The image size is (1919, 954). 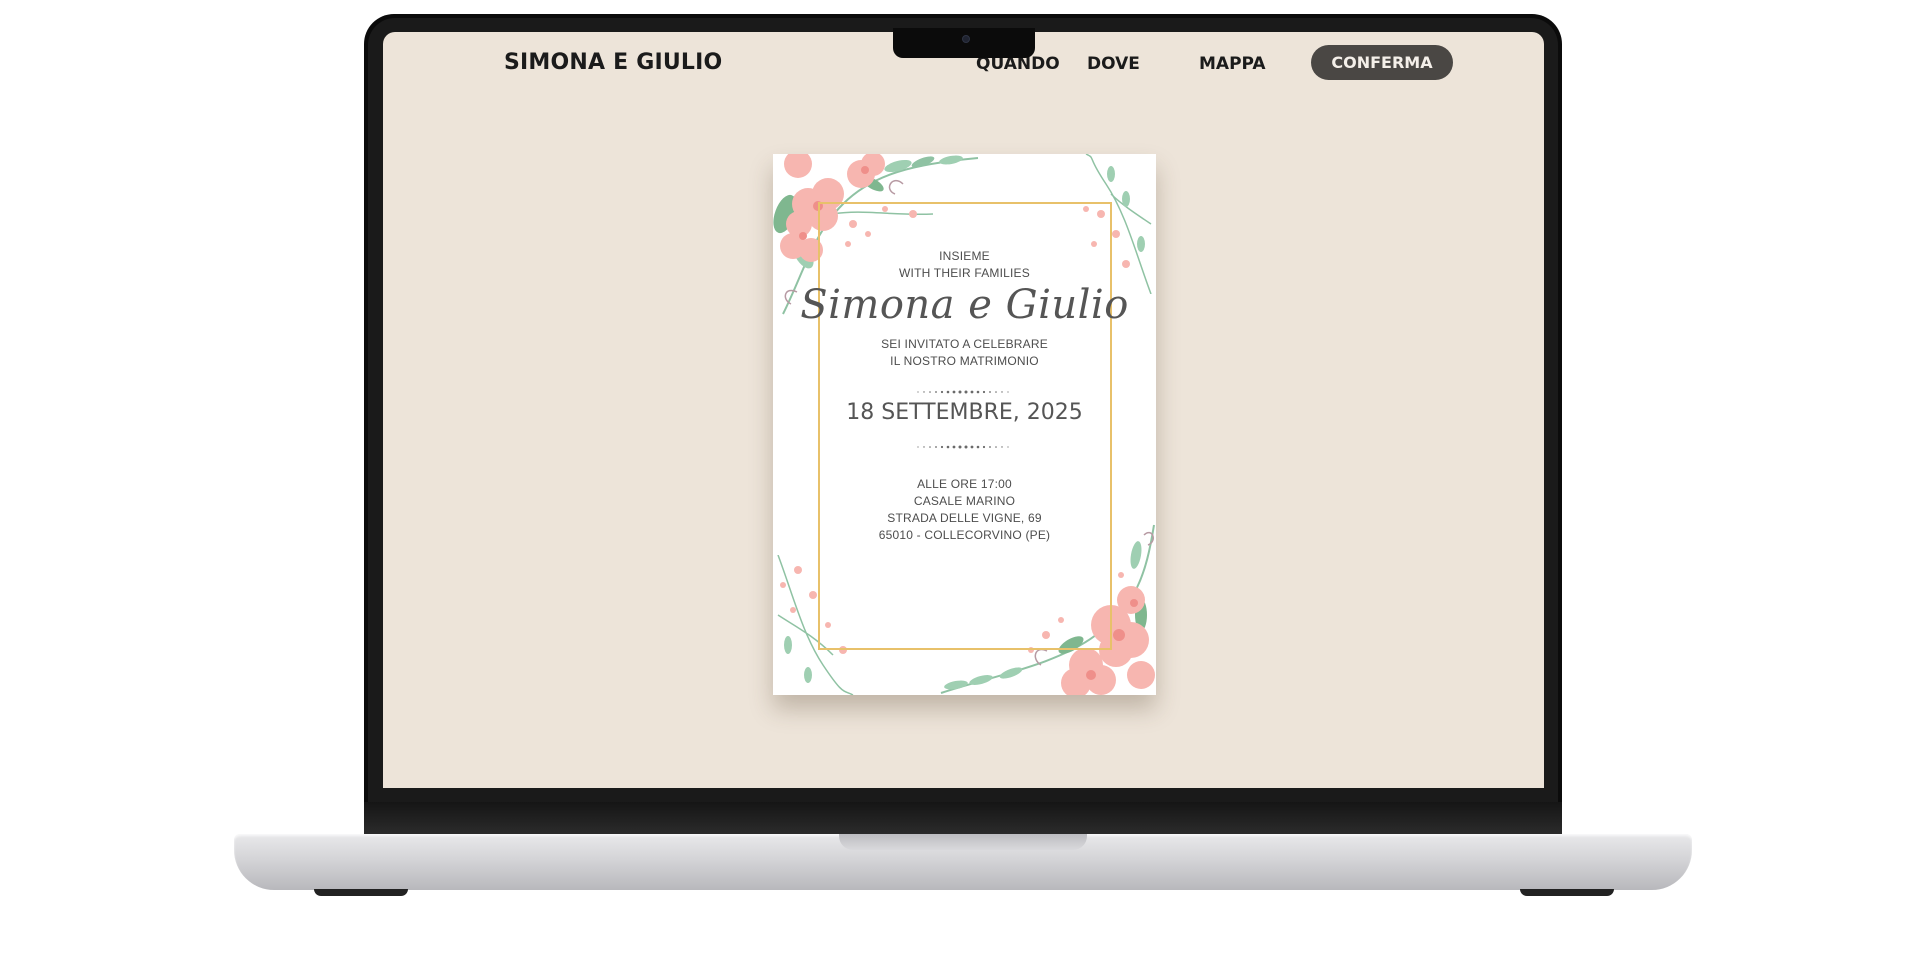 What do you see at coordinates (963, 818) in the screenshot?
I see `laptop-hinge` at bounding box center [963, 818].